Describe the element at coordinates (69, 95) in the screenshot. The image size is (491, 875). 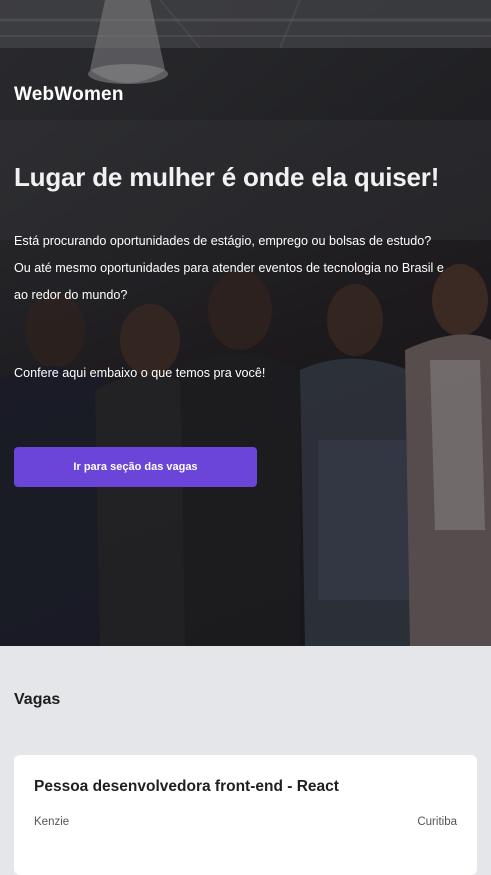
I see `brand-logo: WebWomen` at that location.